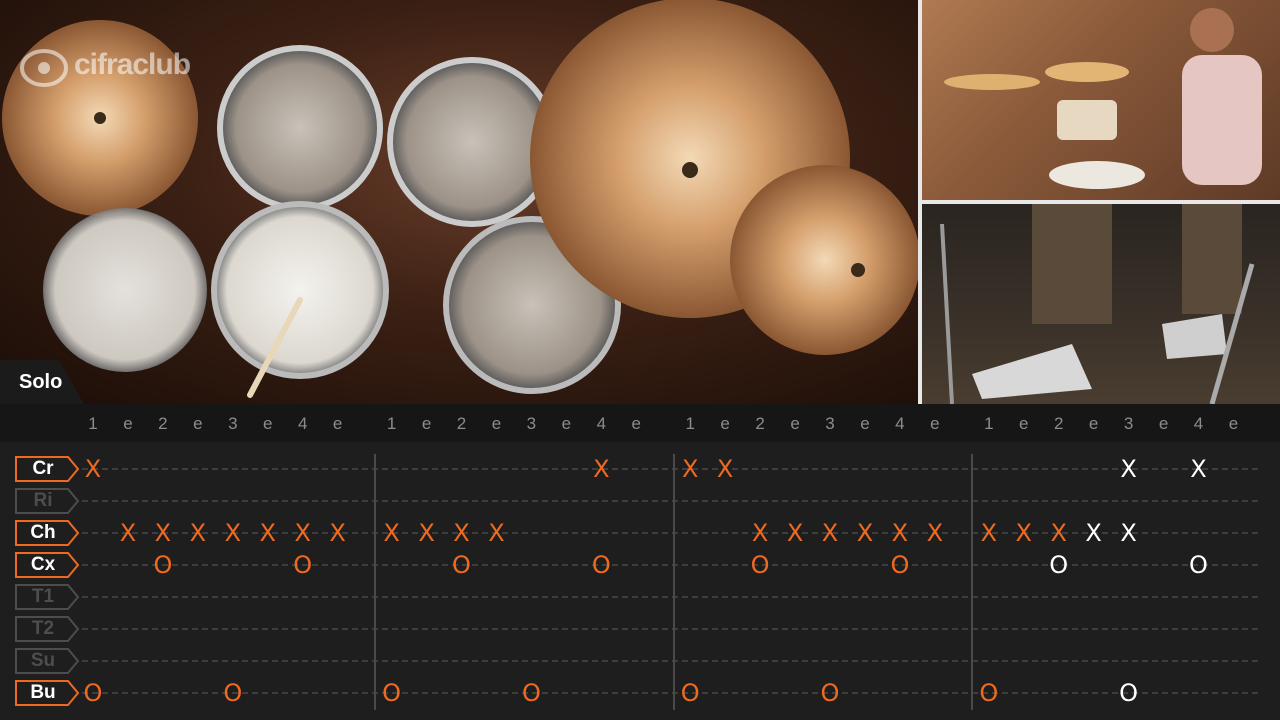  Describe the element at coordinates (43, 596) in the screenshot. I see `drum-label-text: T1` at that location.